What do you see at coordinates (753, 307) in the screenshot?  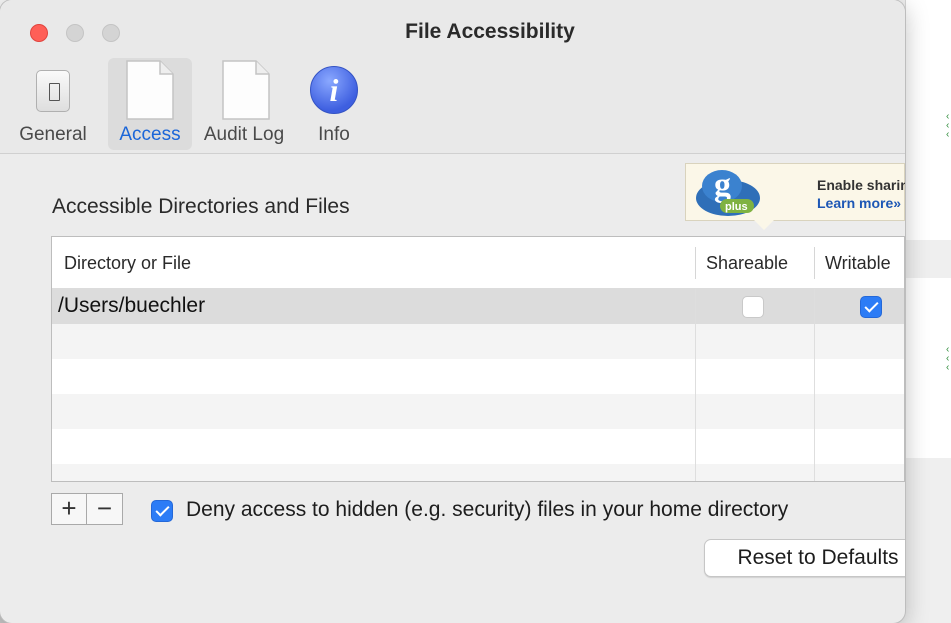 I see `shareable-checkbox` at bounding box center [753, 307].